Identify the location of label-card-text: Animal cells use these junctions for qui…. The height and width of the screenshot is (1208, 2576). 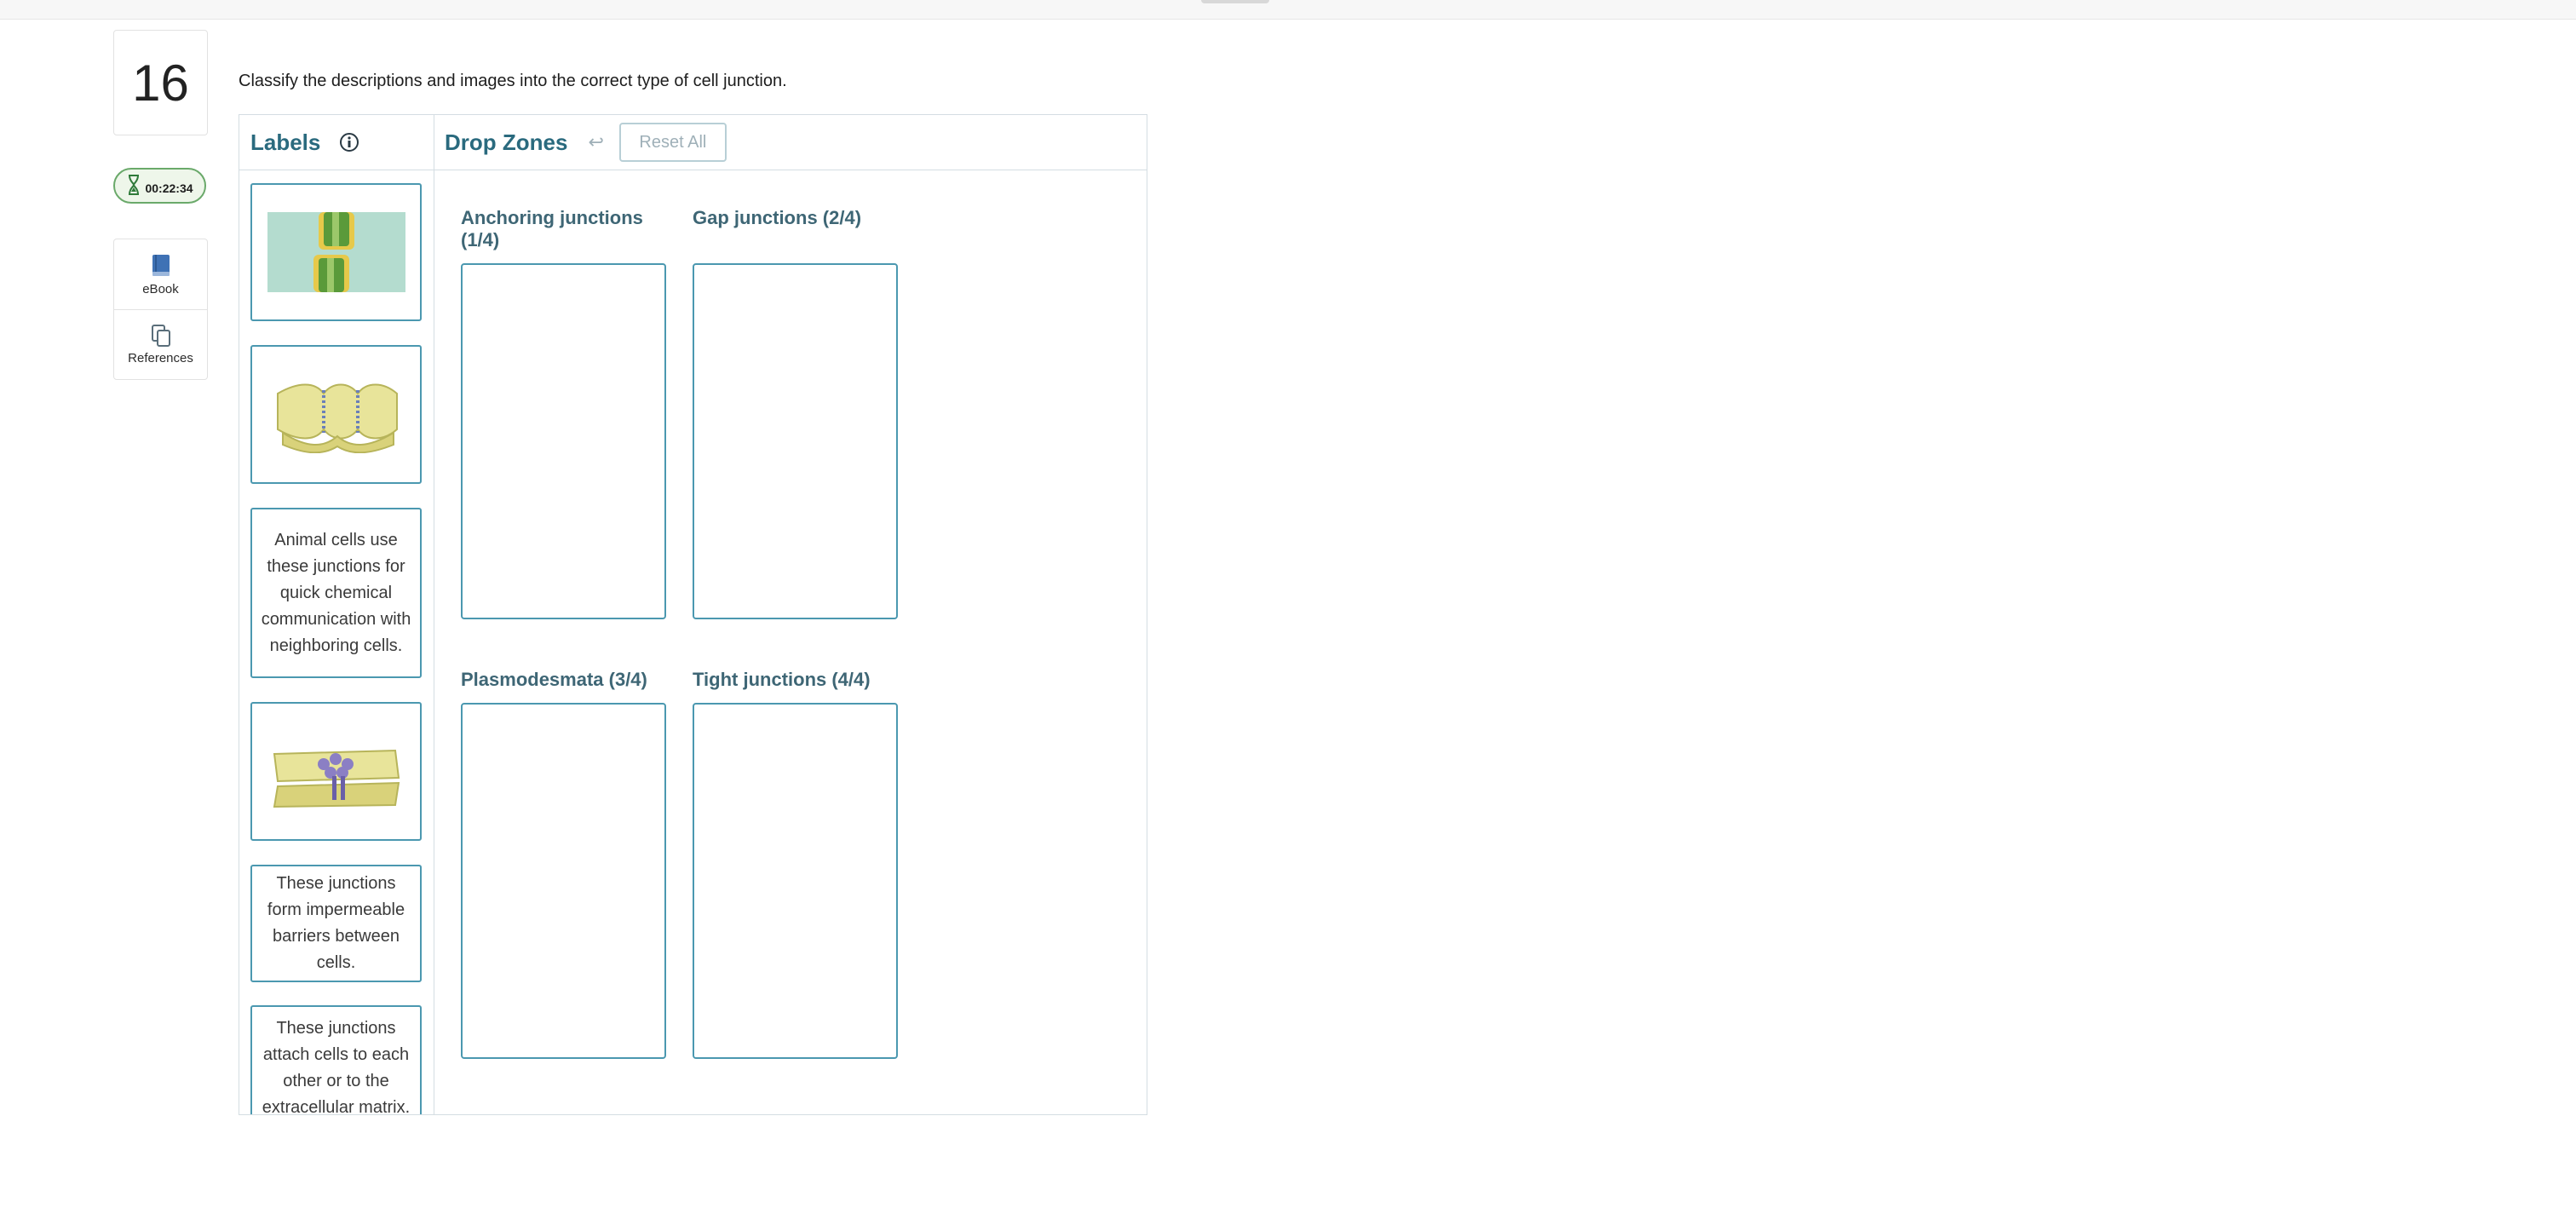
(336, 592).